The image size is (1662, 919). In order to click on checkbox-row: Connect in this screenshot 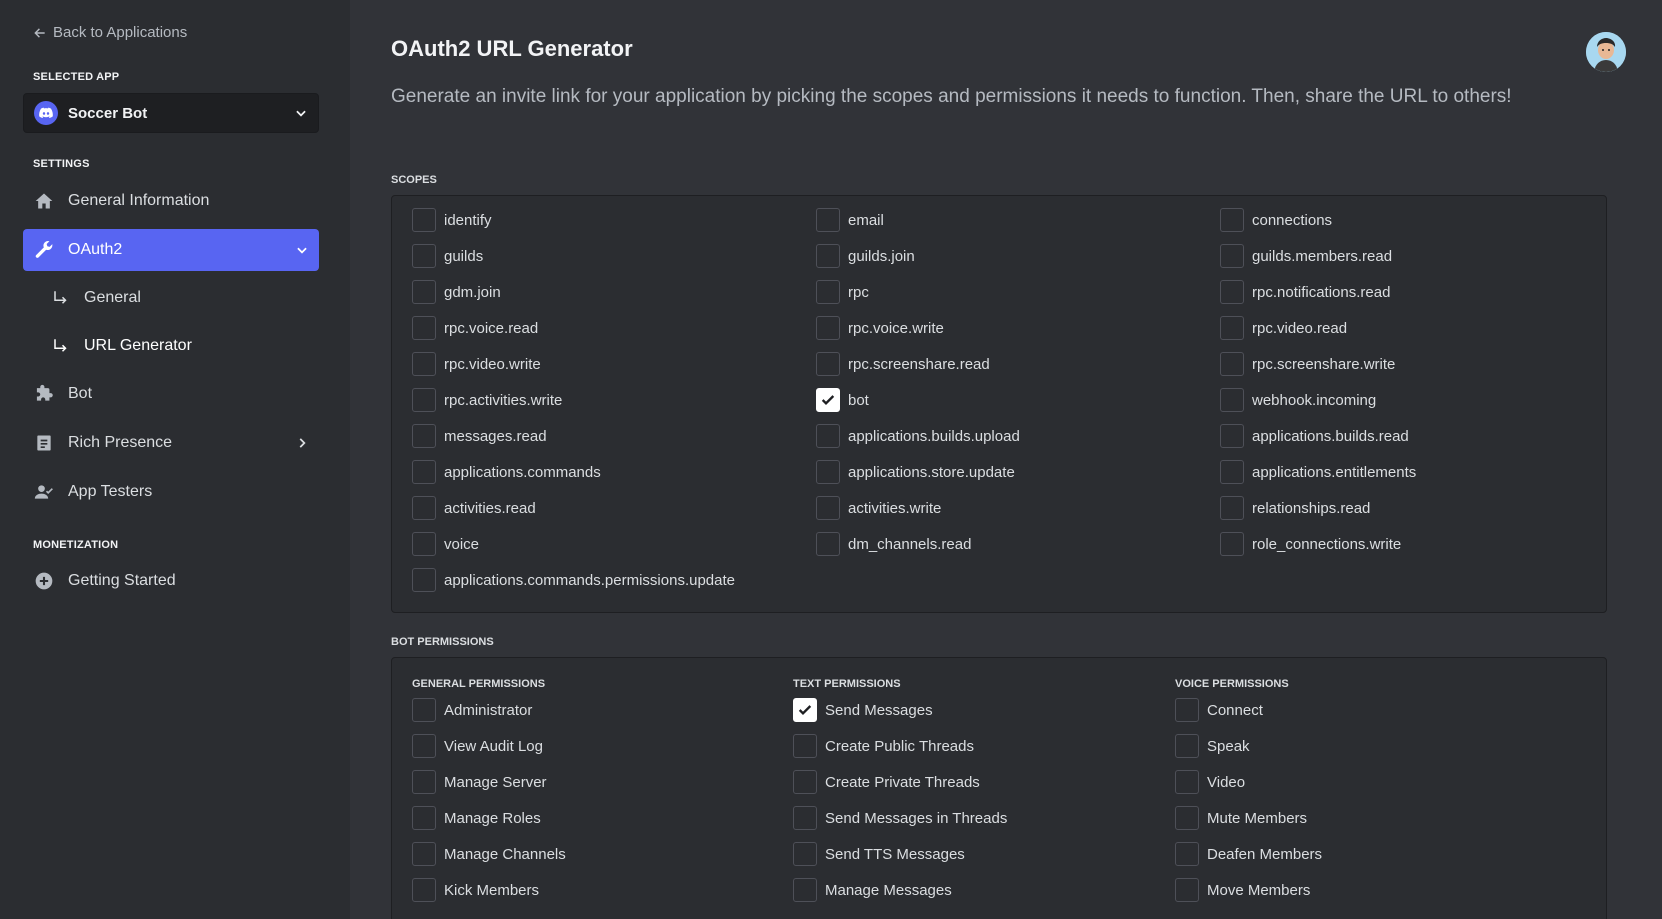, I will do `click(1377, 710)`.